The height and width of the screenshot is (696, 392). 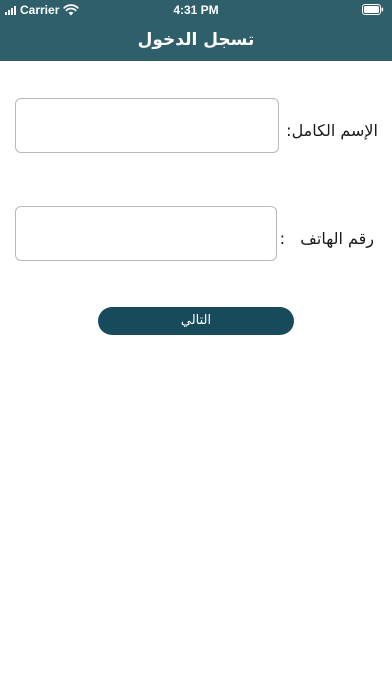 I want to click on status-bar: Carrier 4:31 PM, so click(x=196, y=10).